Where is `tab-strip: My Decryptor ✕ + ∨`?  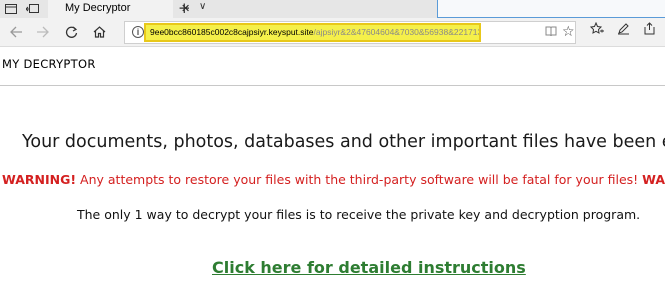 tab-strip: My Decryptor ✕ + ∨ is located at coordinates (332, 9).